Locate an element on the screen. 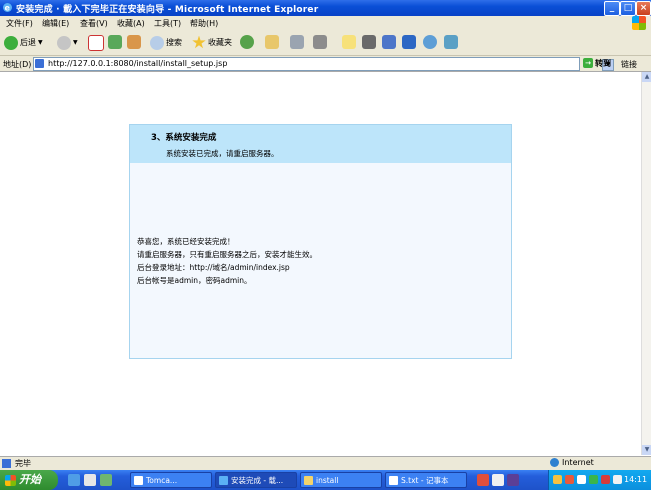  scroll-up-icon: ▲ is located at coordinates (646, 77).